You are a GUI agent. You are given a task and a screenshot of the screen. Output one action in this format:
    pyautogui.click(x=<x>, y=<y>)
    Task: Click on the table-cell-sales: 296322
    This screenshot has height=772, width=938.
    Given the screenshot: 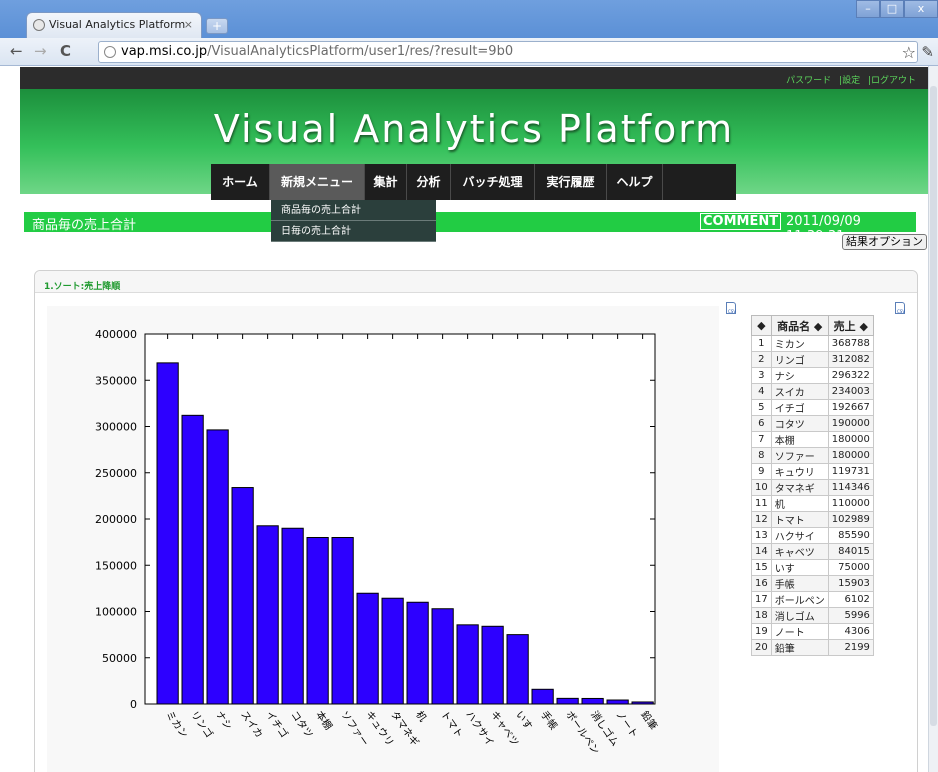 What is the action you would take?
    pyautogui.click(x=850, y=375)
    